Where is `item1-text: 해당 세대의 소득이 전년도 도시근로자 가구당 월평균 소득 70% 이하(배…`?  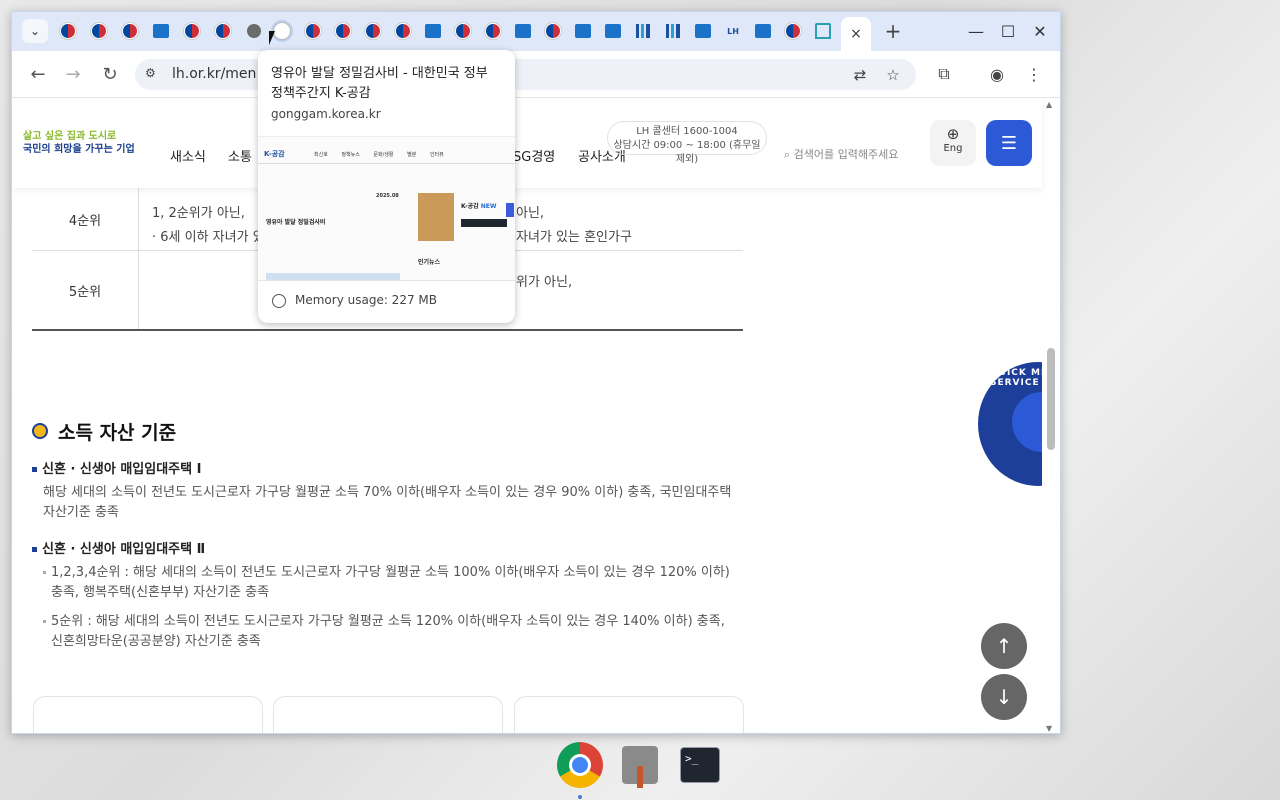
item1-text: 해당 세대의 소득이 전년도 도시근로자 가구당 월평균 소득 70% 이하(배… is located at coordinates (387, 502).